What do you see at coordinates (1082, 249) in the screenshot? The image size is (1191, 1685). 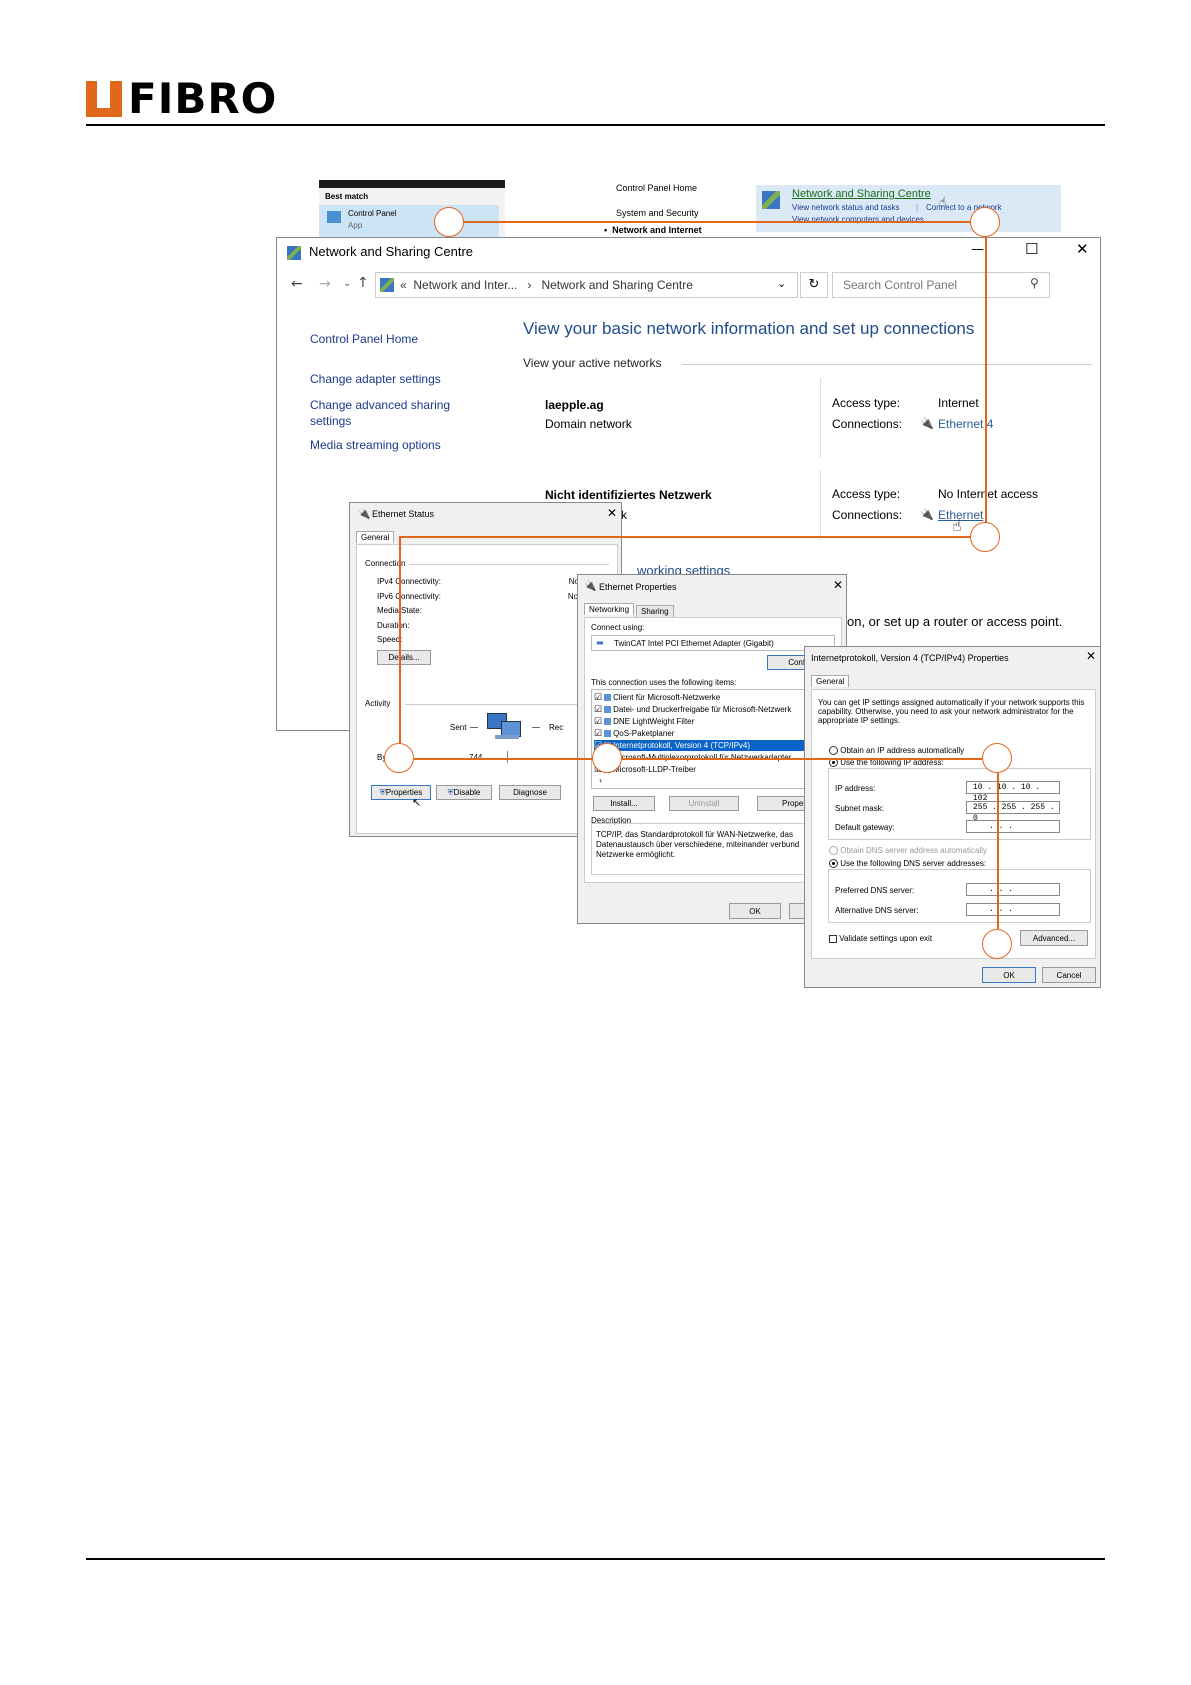 I see `close-button: ✕` at bounding box center [1082, 249].